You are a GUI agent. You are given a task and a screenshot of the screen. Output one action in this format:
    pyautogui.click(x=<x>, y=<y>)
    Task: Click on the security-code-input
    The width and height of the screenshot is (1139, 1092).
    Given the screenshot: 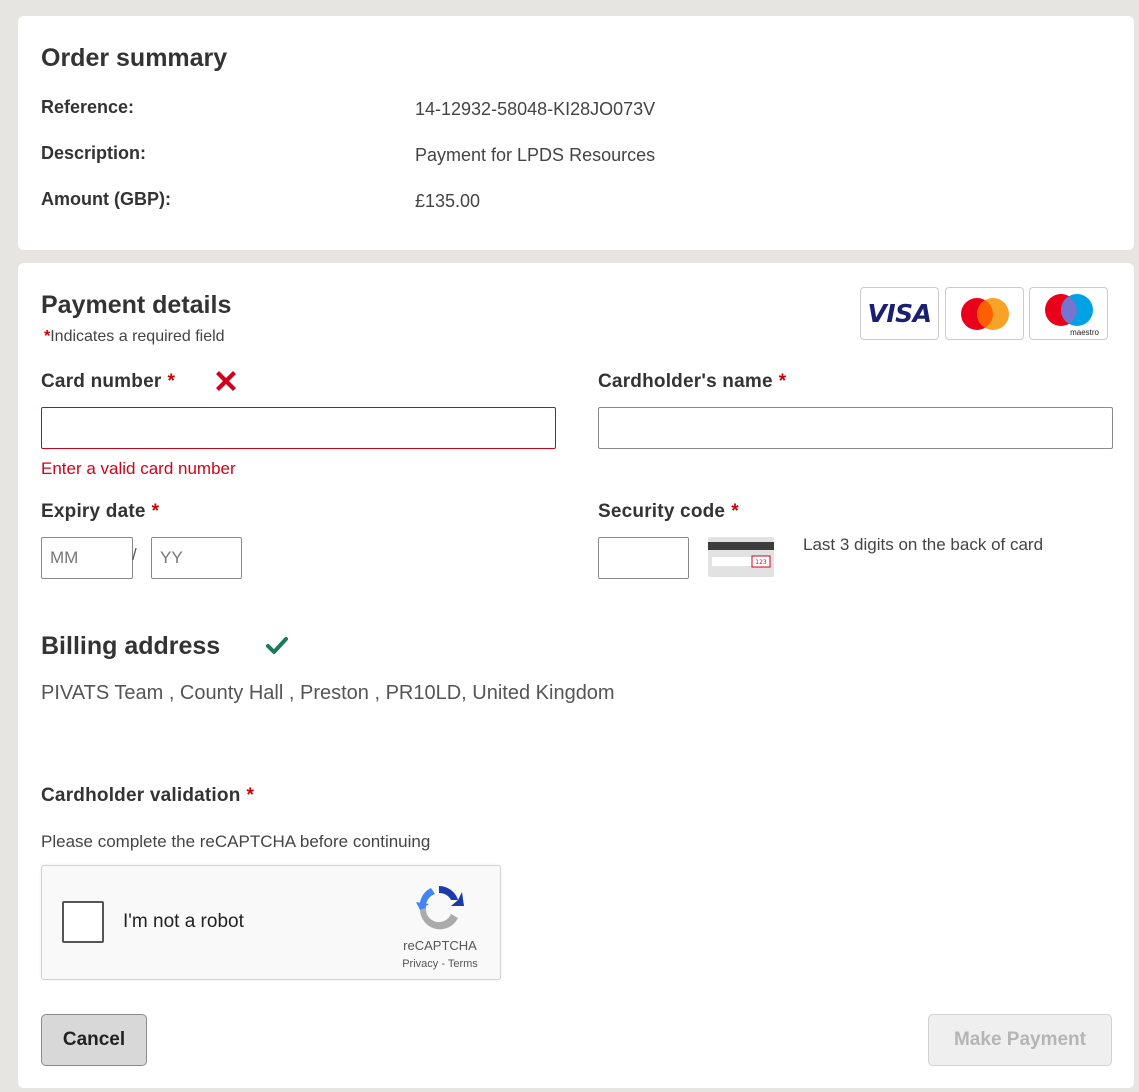 What is the action you would take?
    pyautogui.click(x=643, y=558)
    